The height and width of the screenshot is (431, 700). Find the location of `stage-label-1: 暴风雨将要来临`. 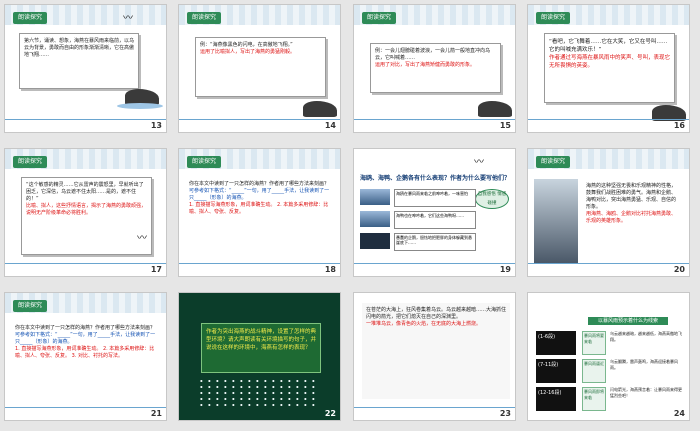

stage-label-1: 暴风雨将要来临 is located at coordinates (594, 343).